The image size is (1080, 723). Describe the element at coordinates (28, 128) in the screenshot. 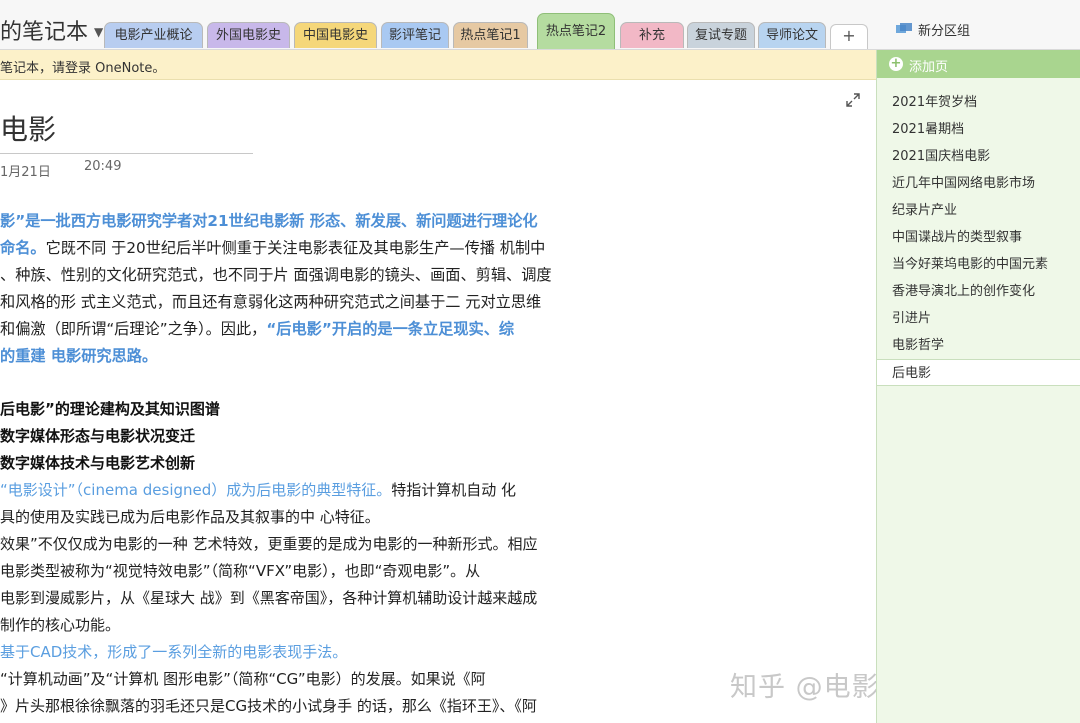

I see `page-title: 电影` at that location.